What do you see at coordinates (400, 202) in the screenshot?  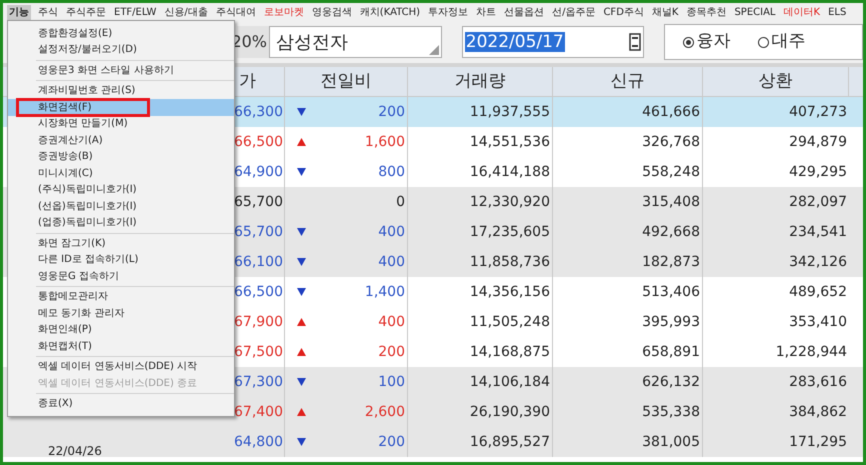 I see `table-cell-text: 0` at bounding box center [400, 202].